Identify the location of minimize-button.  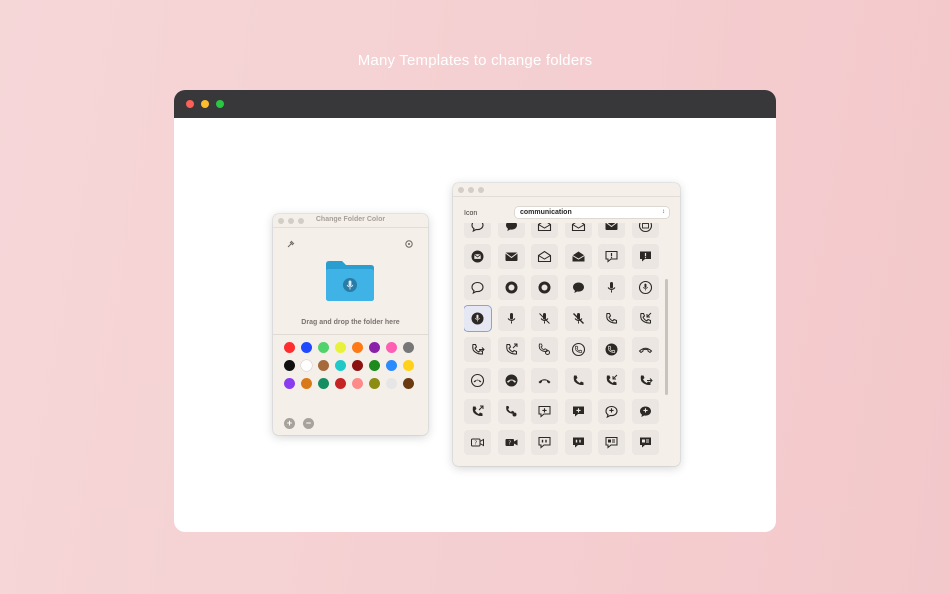
(205, 104).